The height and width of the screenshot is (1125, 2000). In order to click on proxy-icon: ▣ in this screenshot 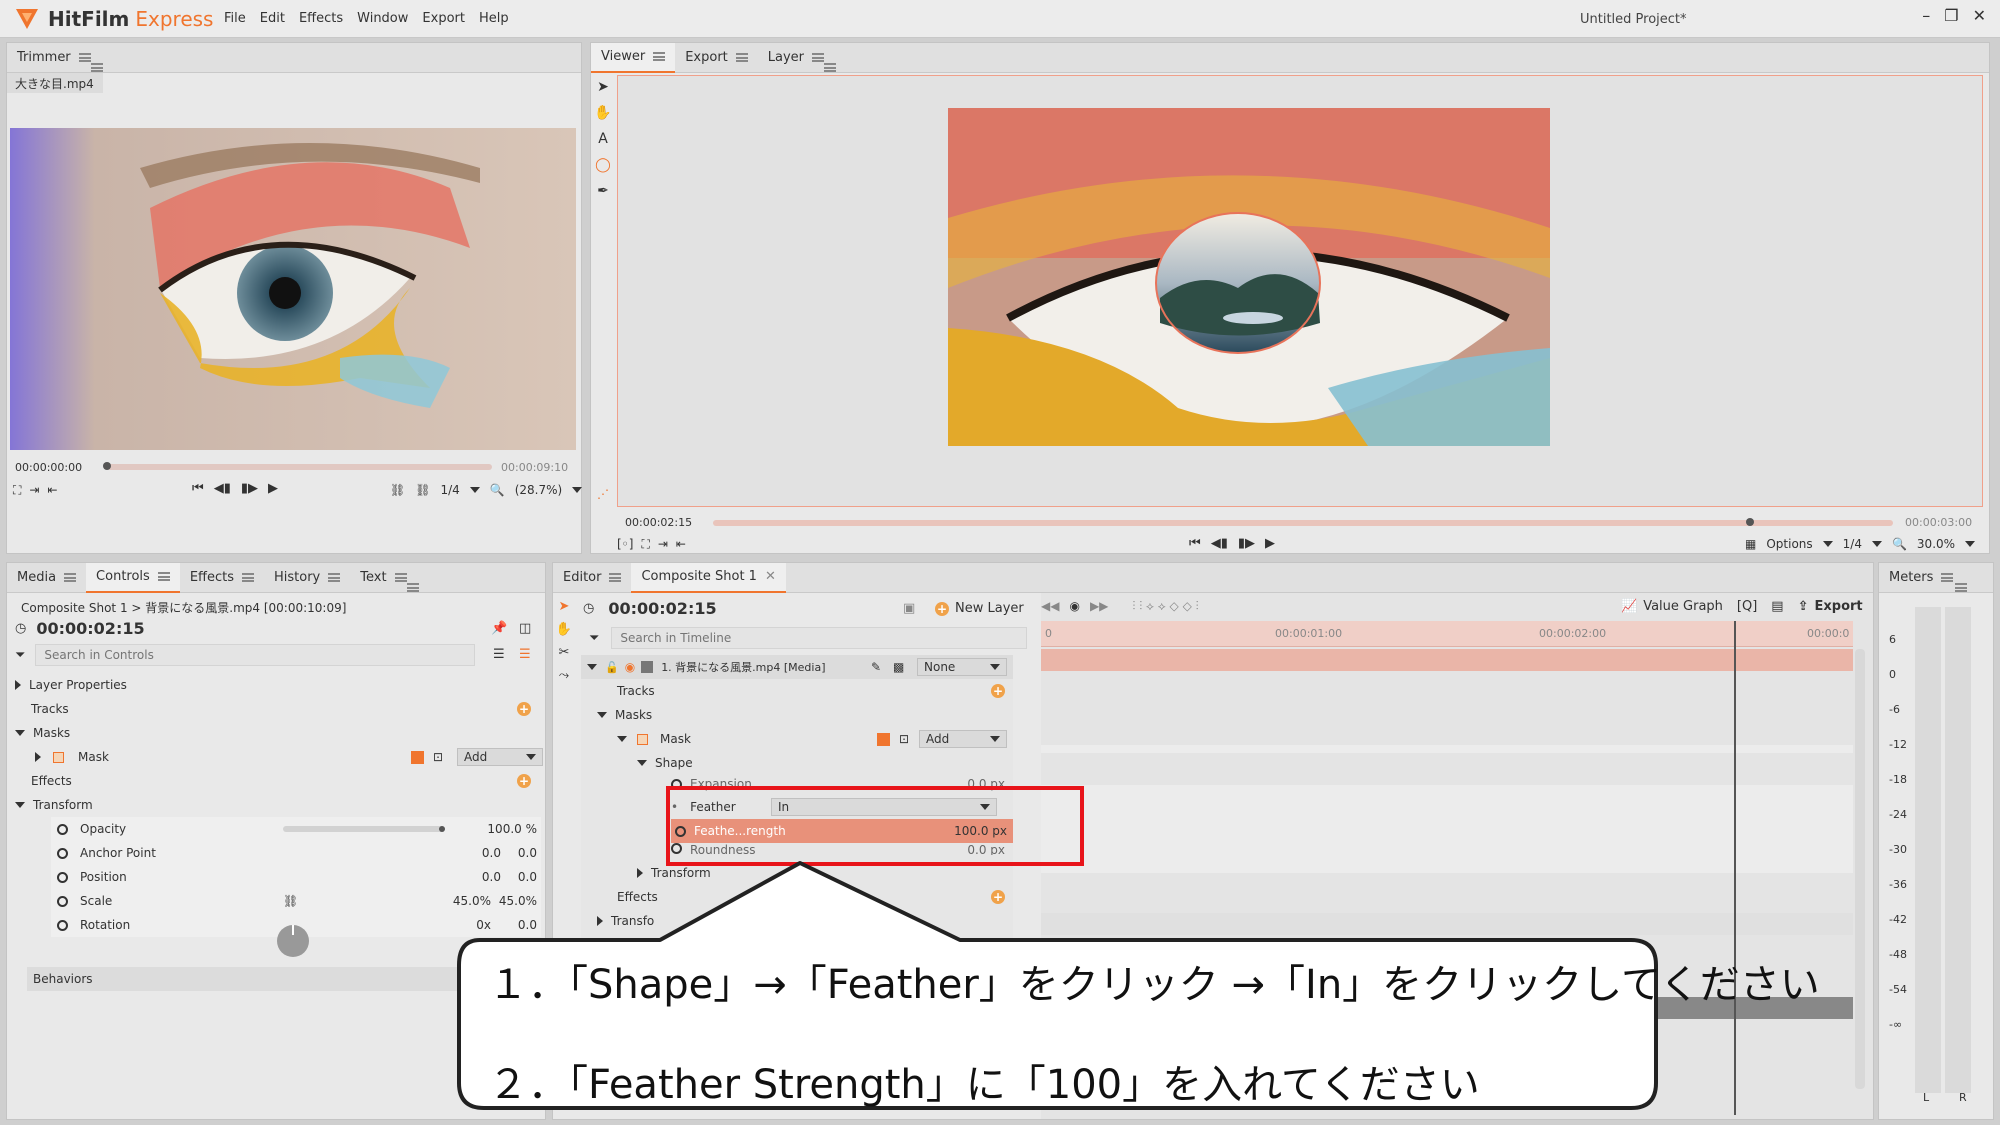, I will do `click(909, 608)`.